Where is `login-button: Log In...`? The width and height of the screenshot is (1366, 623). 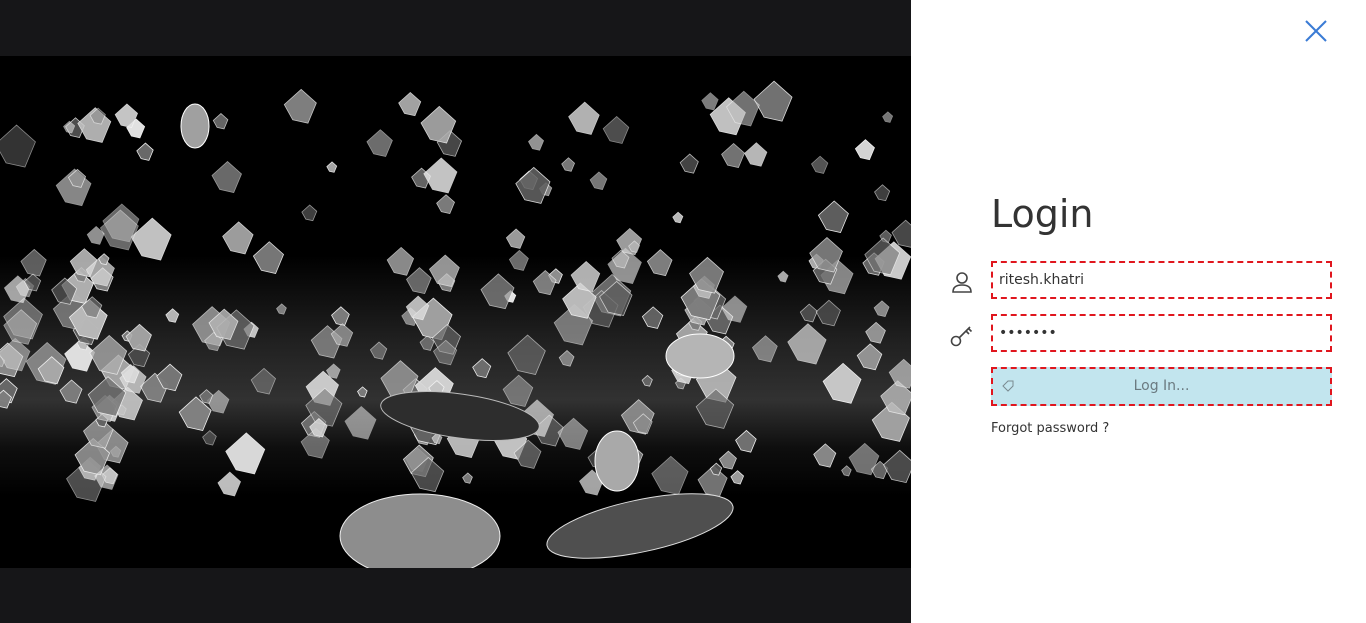 login-button: Log In... is located at coordinates (1161, 386).